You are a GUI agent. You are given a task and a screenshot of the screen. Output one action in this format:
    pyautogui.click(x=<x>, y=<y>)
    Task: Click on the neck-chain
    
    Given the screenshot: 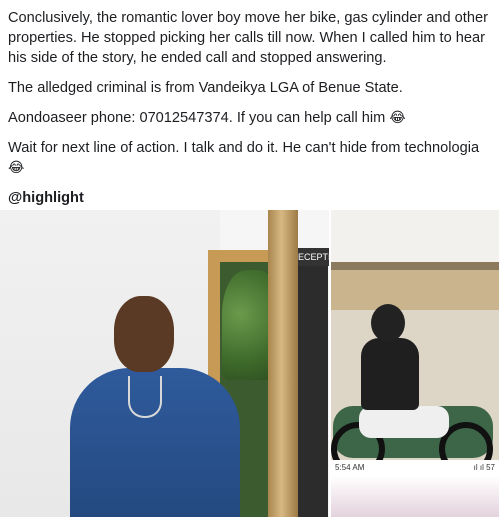 What is the action you would take?
    pyautogui.click(x=145, y=397)
    